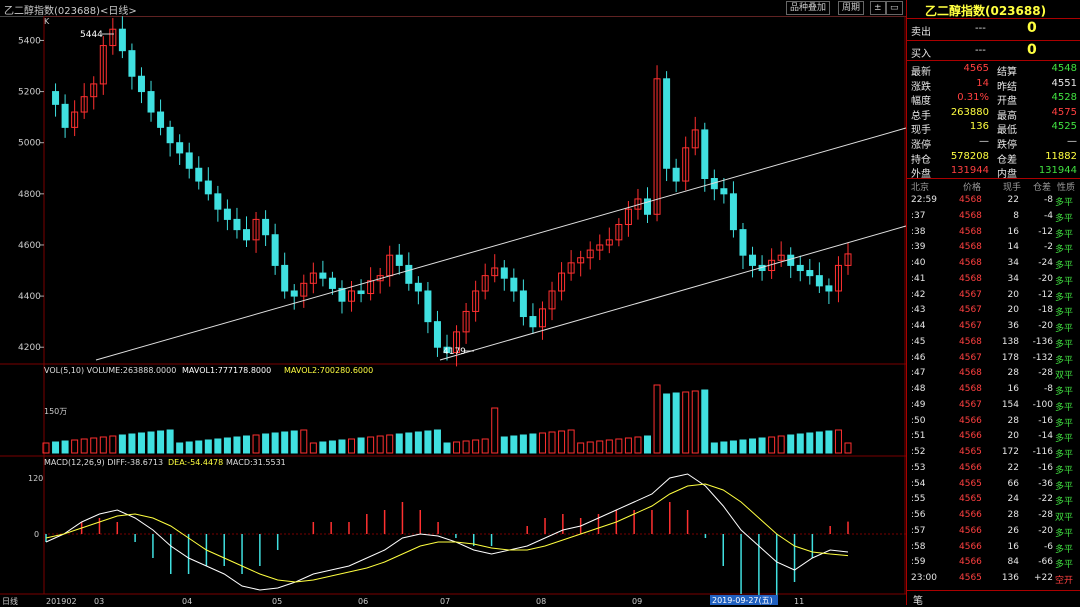  What do you see at coordinates (918, 562) in the screenshot?
I see `tick-time: :59` at bounding box center [918, 562].